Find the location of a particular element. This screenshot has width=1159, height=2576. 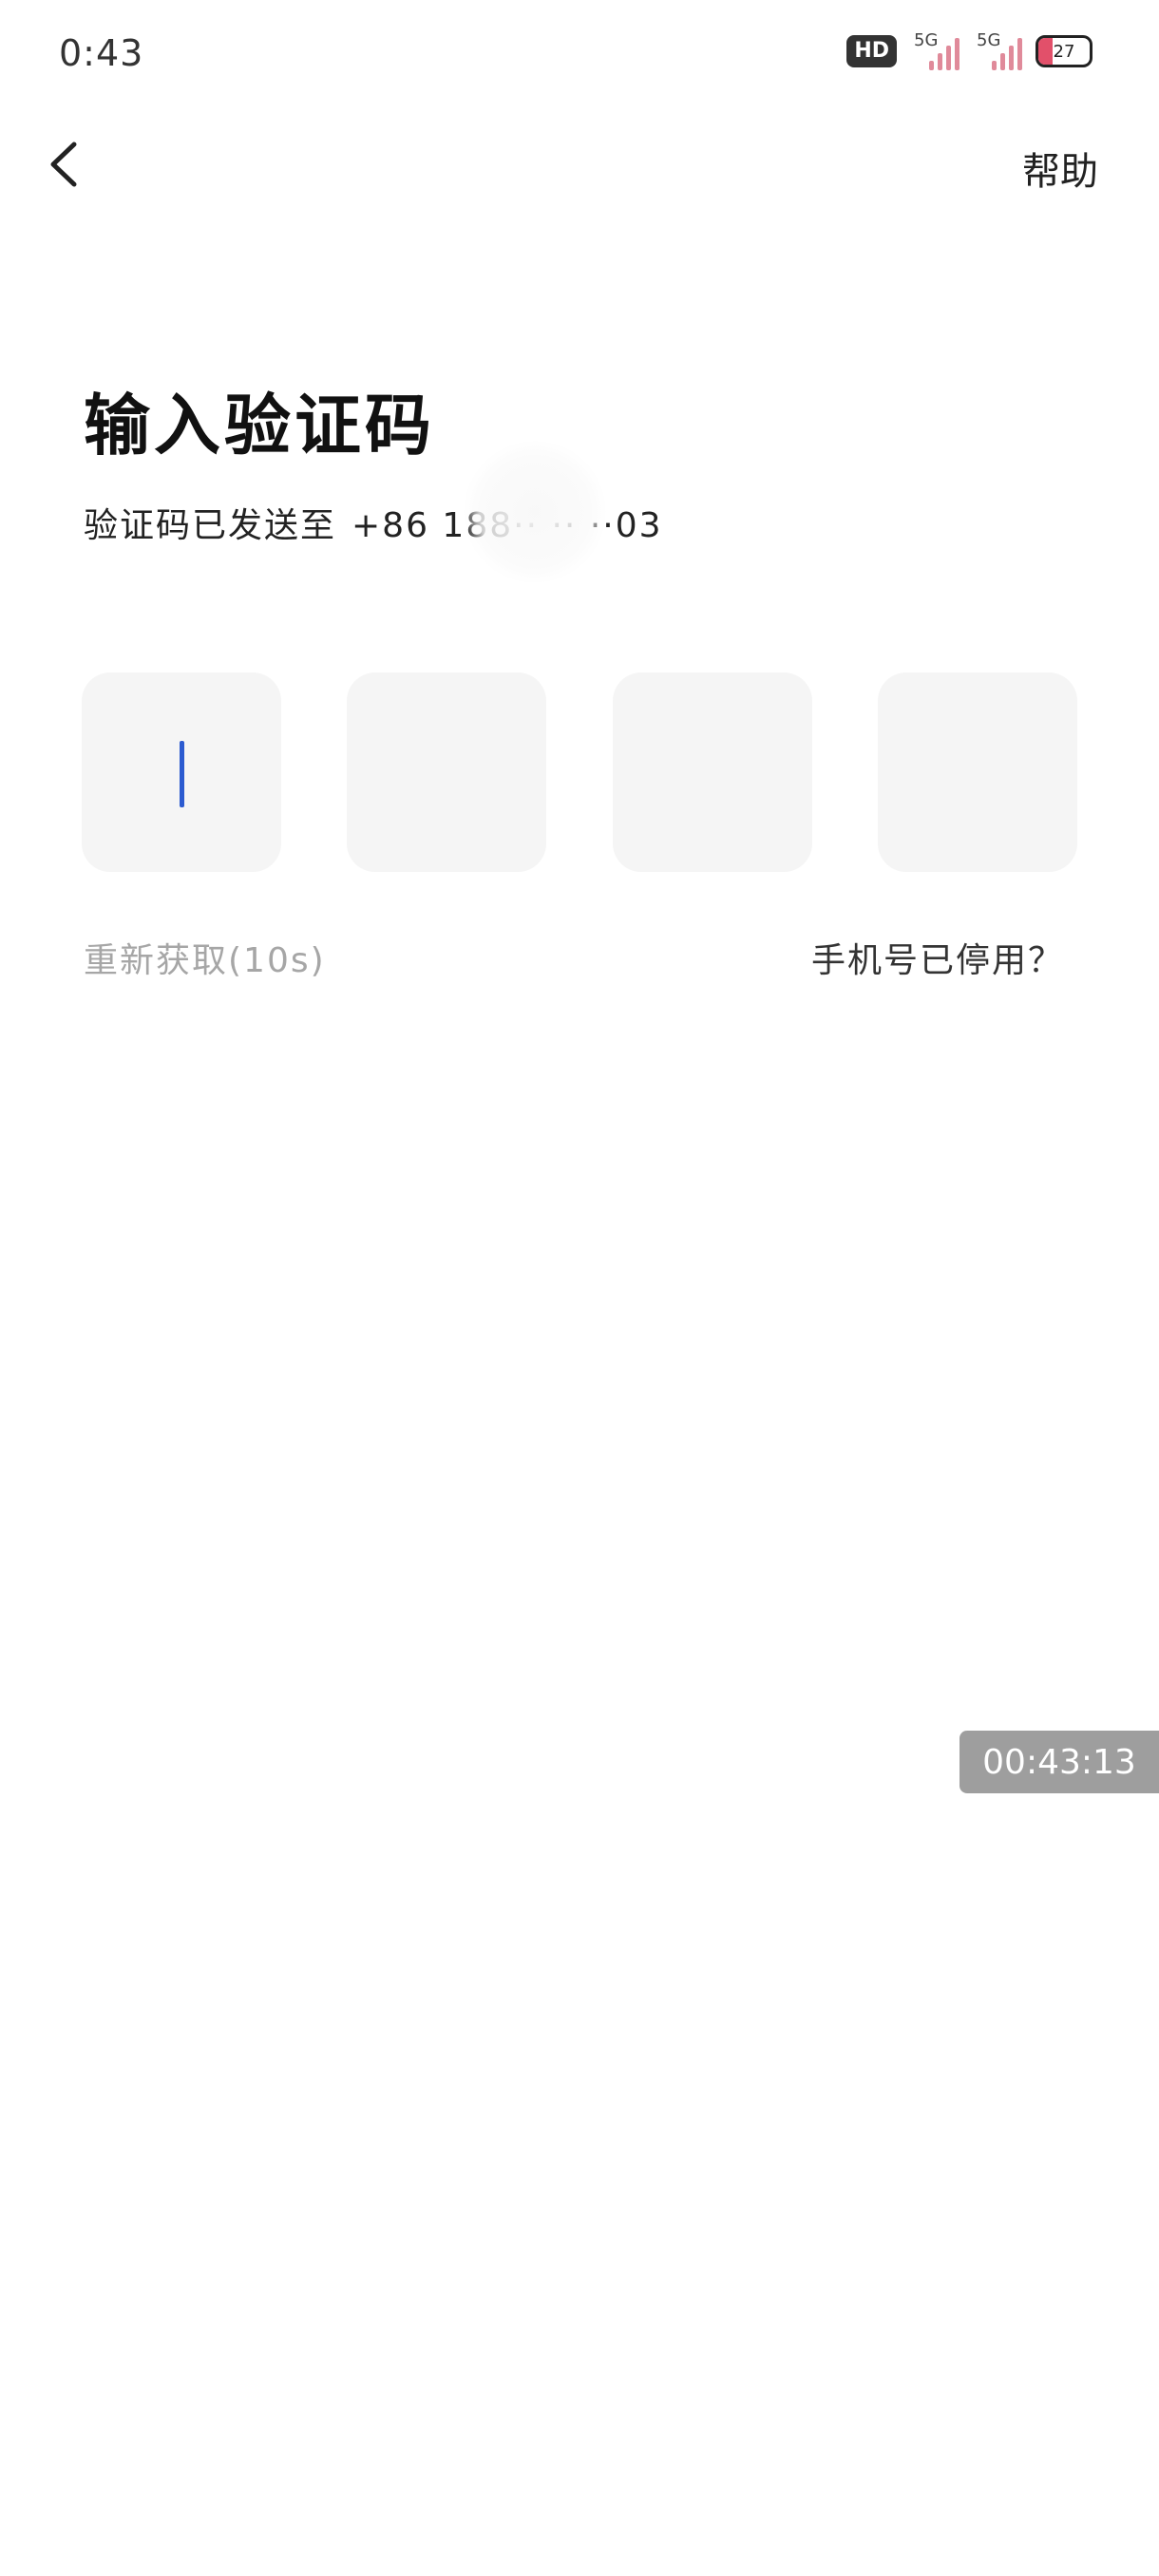

signal-strength-icon: 5G is located at coordinates (935, 50).